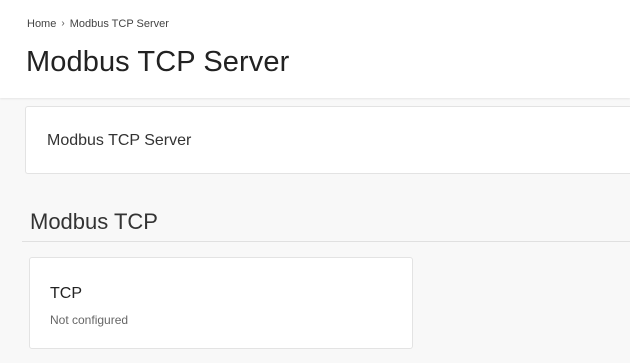 This screenshot has width=630, height=363. I want to click on chevron-right-icon: ›, so click(63, 23).